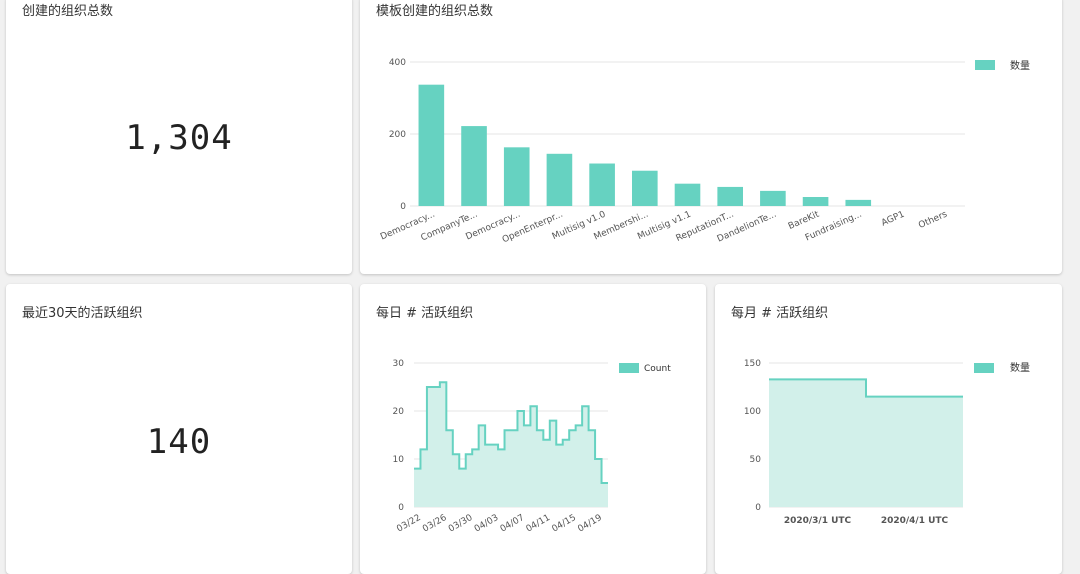 The image size is (1080, 574). I want to click on x-tick-label: 04/11, so click(538, 524).